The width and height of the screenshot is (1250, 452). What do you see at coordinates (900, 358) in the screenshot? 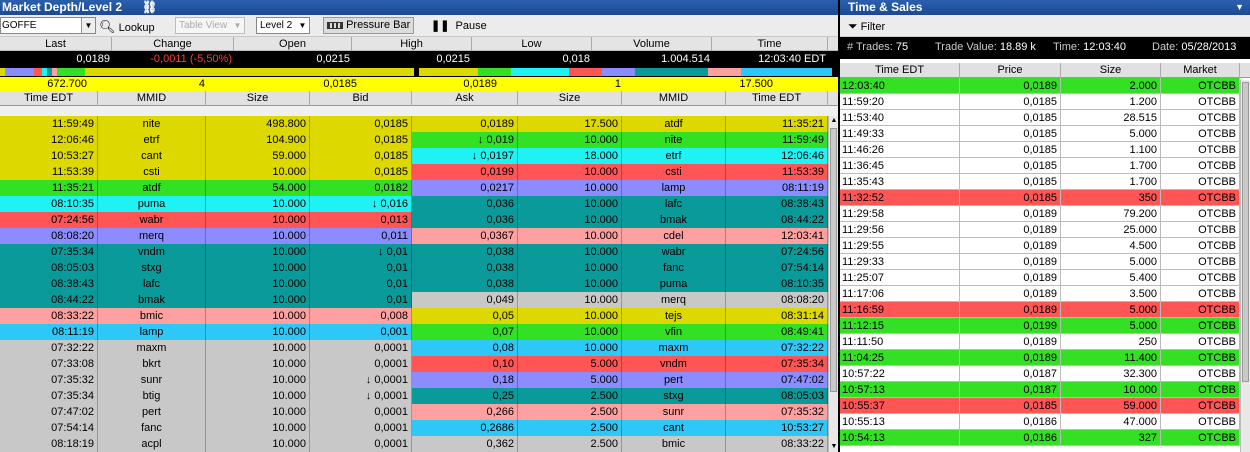
I see `ts-time: 11:04:25` at bounding box center [900, 358].